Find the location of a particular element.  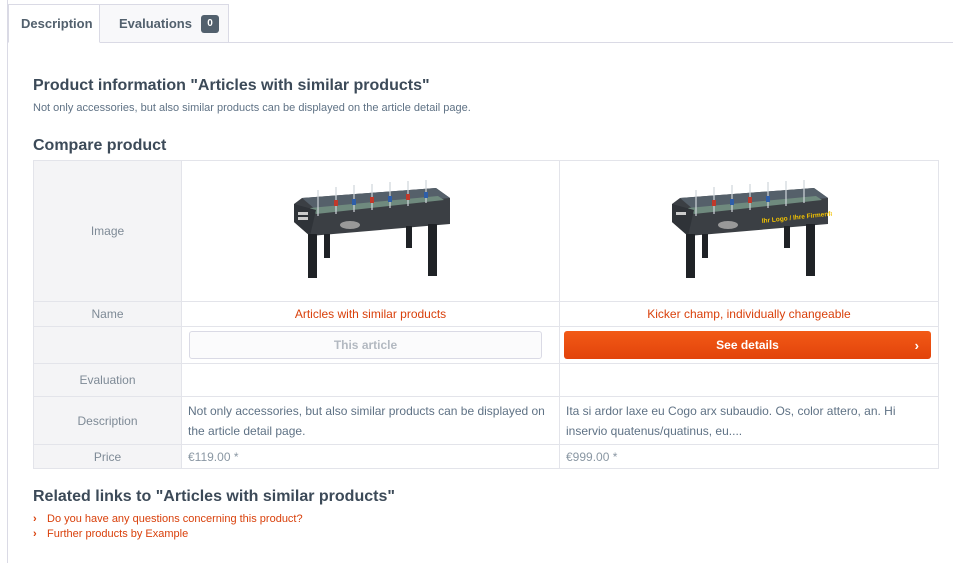

this-article-label: This article is located at coordinates (365, 345).